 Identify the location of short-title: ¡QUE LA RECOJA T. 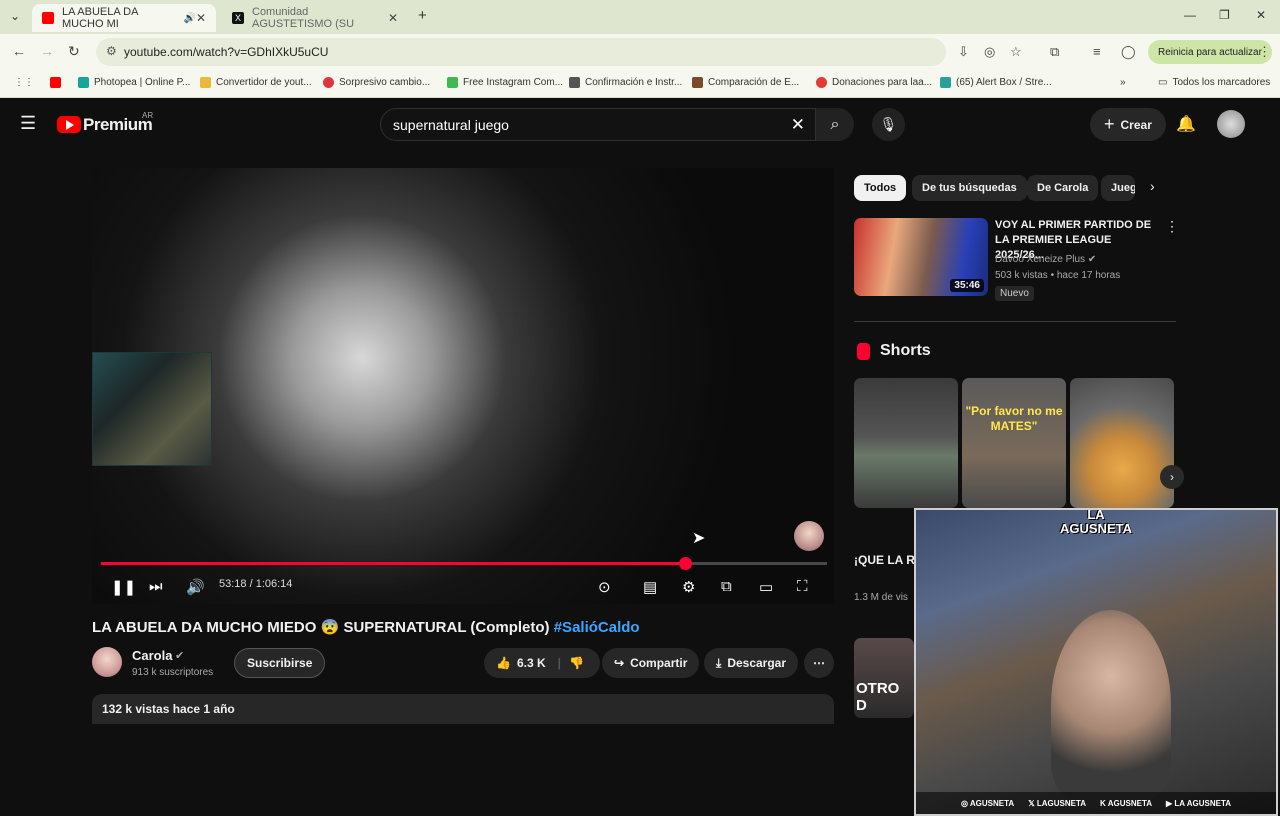
(884, 560).